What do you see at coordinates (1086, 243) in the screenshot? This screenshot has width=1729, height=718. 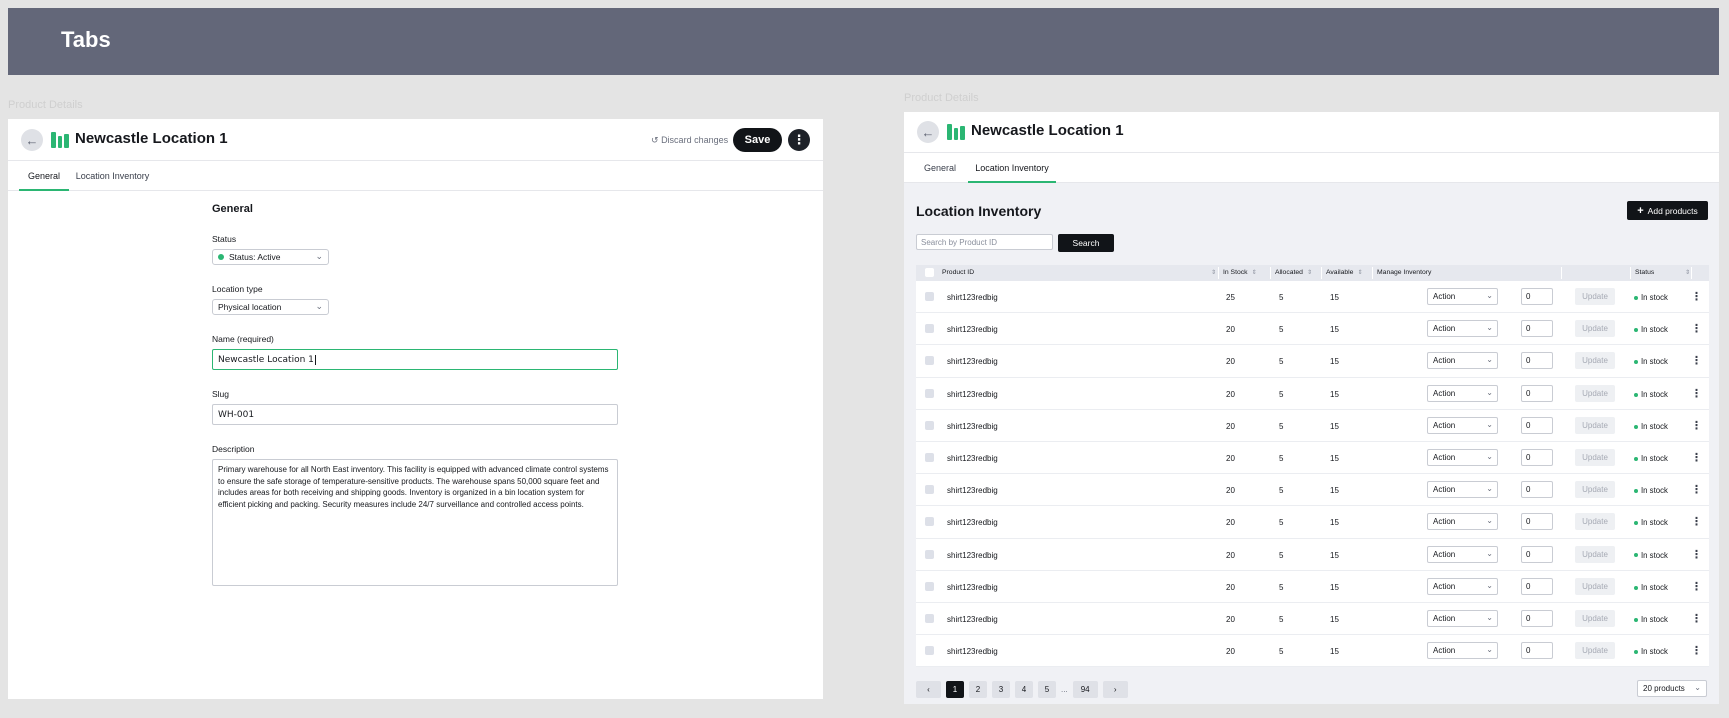 I see `search-button: Search` at bounding box center [1086, 243].